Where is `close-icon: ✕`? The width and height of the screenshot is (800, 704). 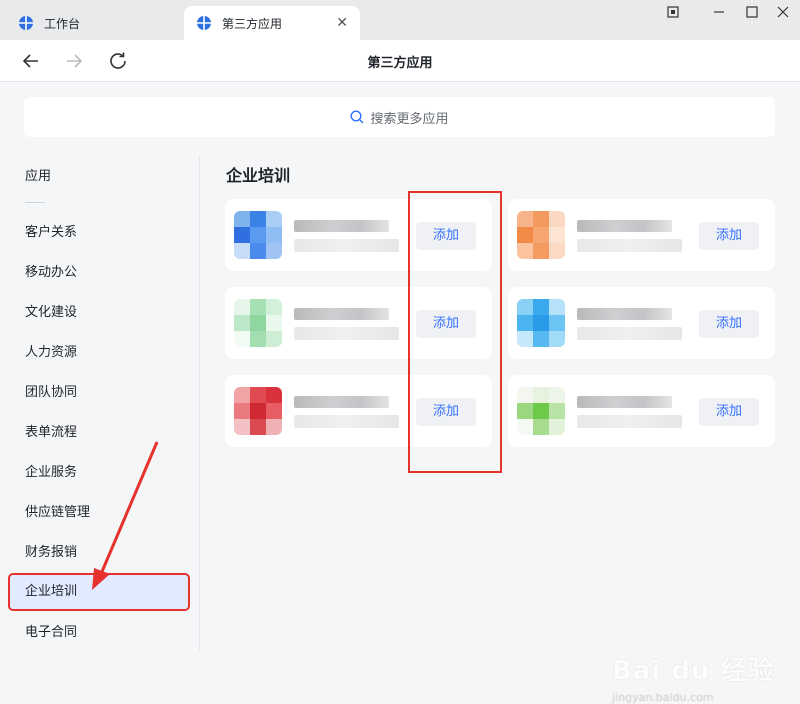 close-icon: ✕ is located at coordinates (342, 23).